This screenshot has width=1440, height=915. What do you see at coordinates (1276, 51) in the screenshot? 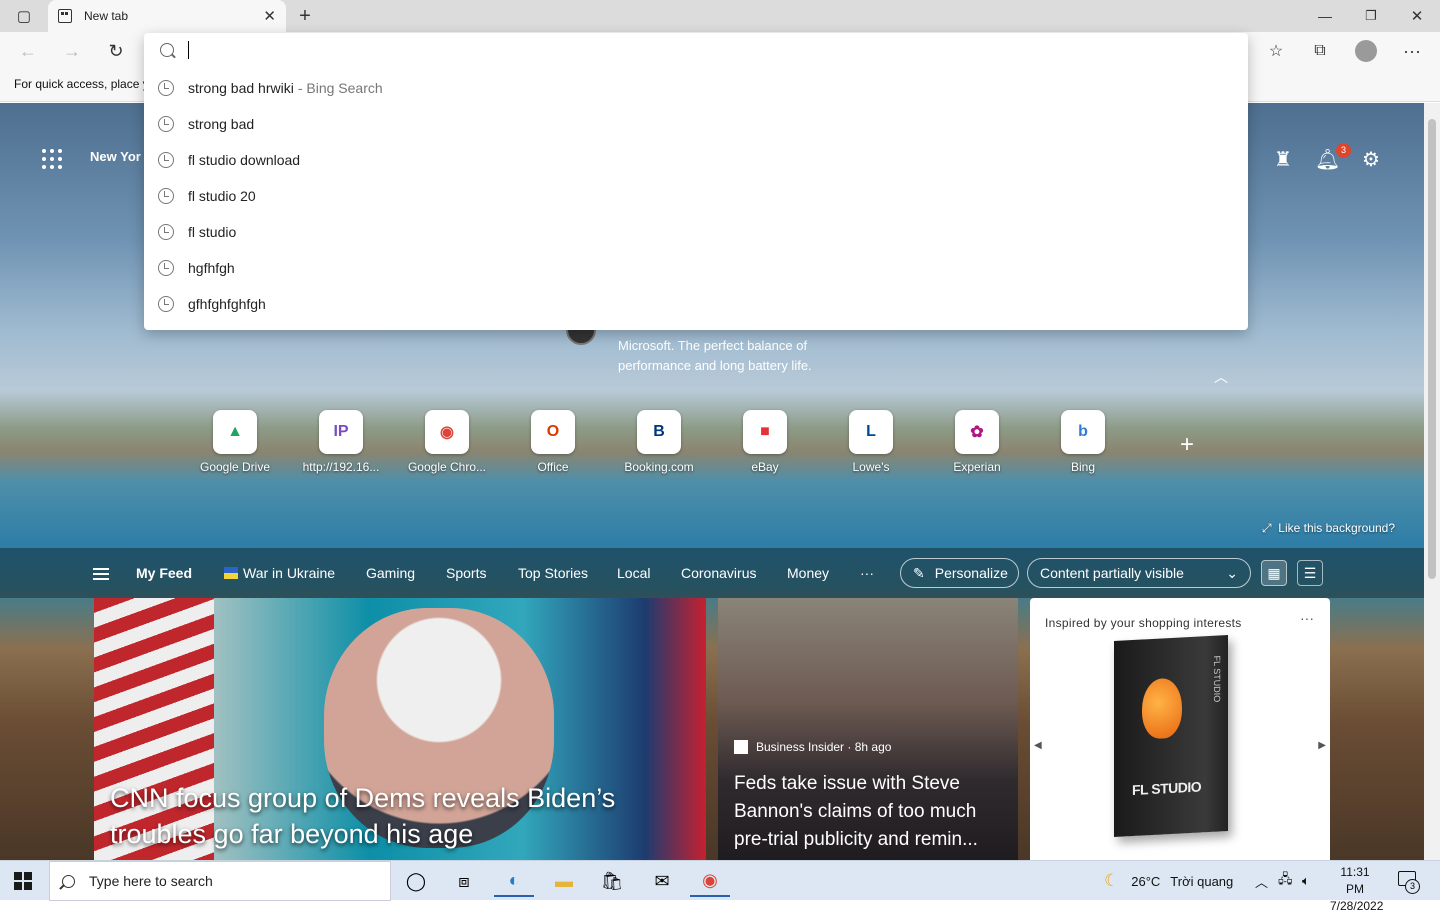
I see `favorites-icon: ☆` at bounding box center [1276, 51].